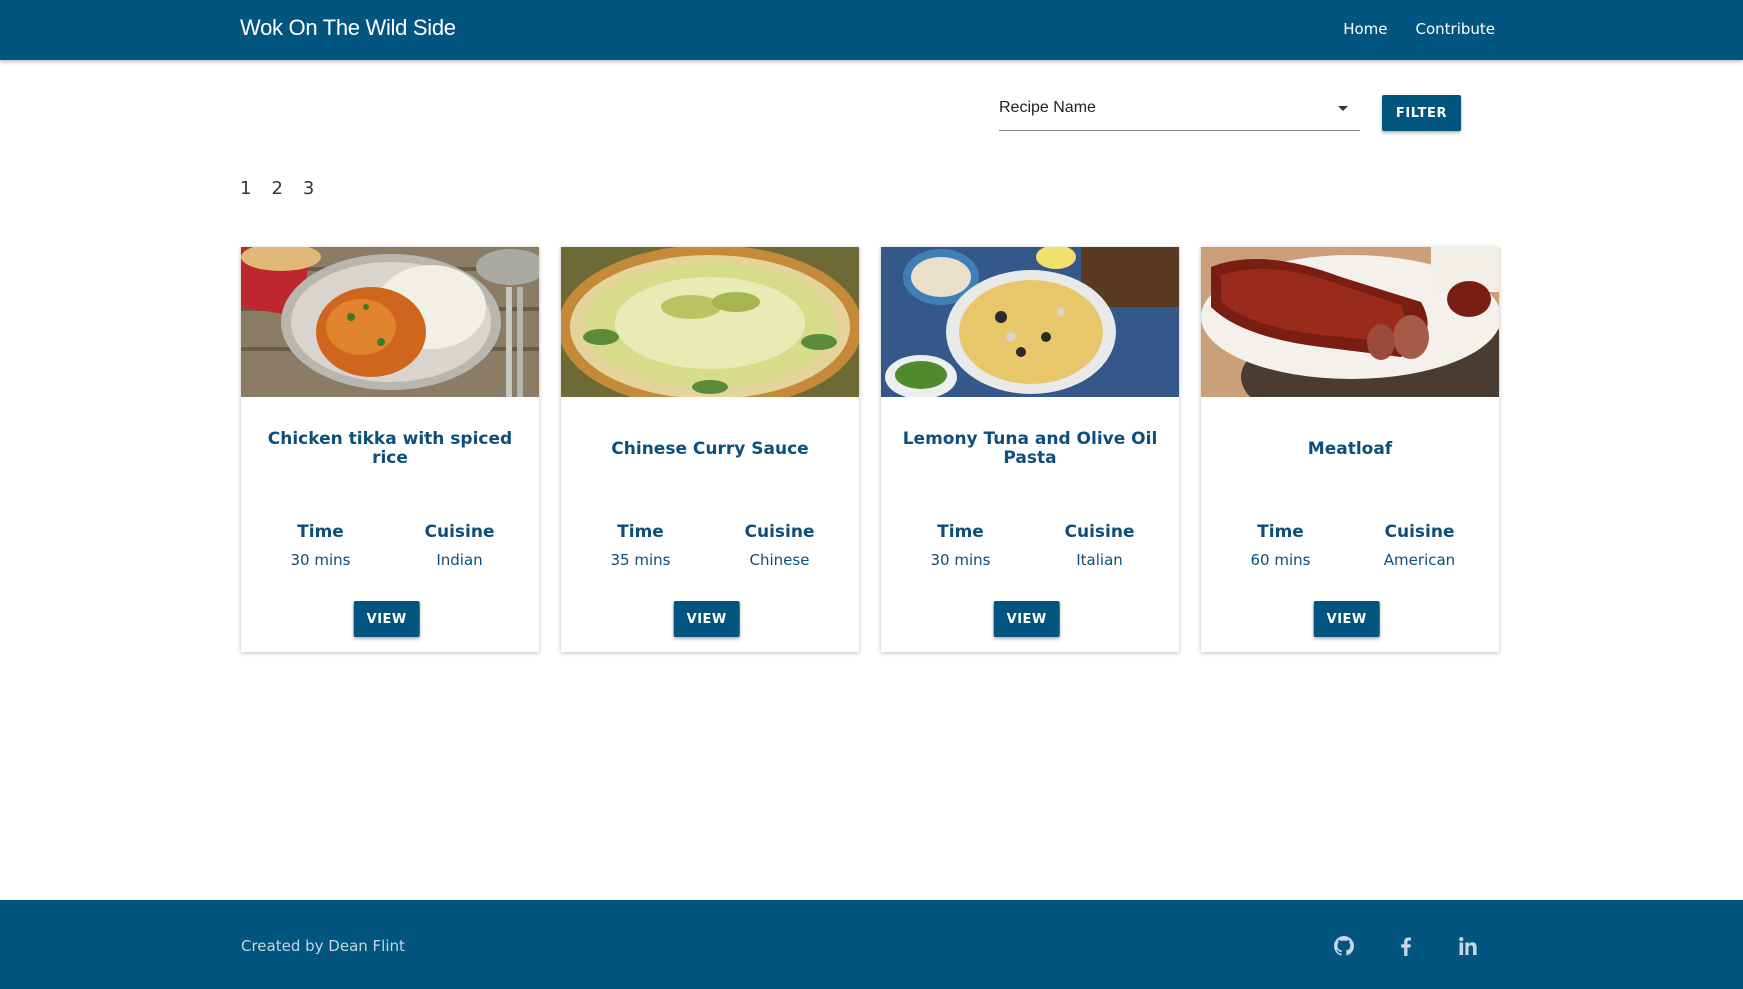  Describe the element at coordinates (779, 560) in the screenshot. I see `cuisine-value: Chinese` at that location.